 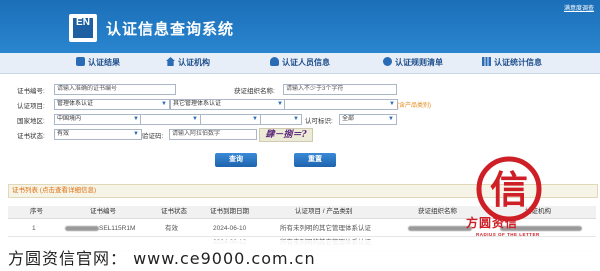 What do you see at coordinates (236, 160) in the screenshot?
I see `search-button: 查询` at bounding box center [236, 160].